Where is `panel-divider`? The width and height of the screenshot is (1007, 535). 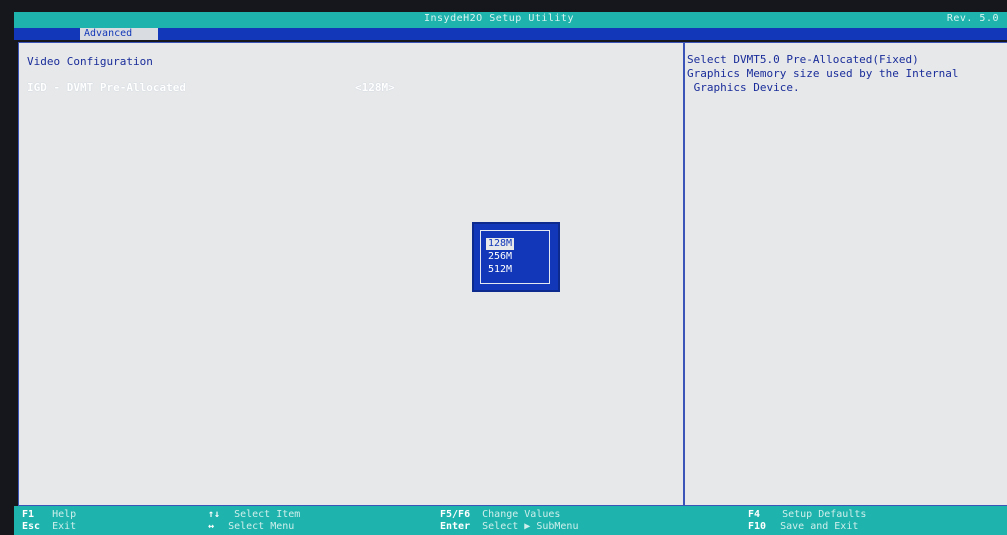 panel-divider is located at coordinates (684, 274).